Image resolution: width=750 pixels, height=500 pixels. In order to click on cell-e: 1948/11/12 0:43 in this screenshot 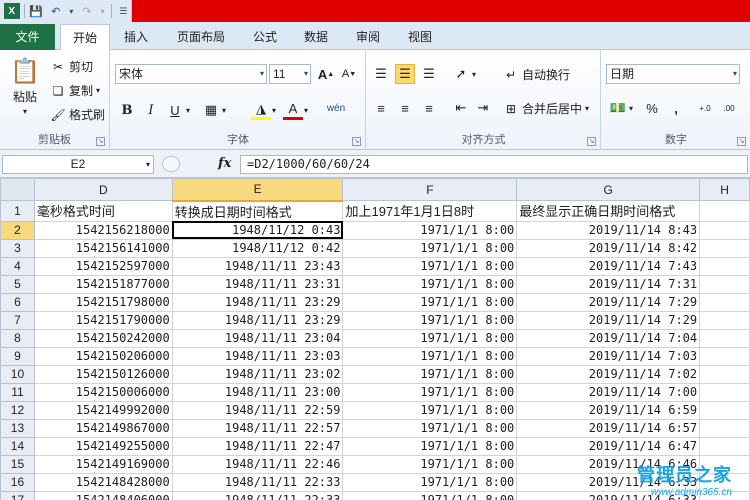, I will do `click(257, 230)`.